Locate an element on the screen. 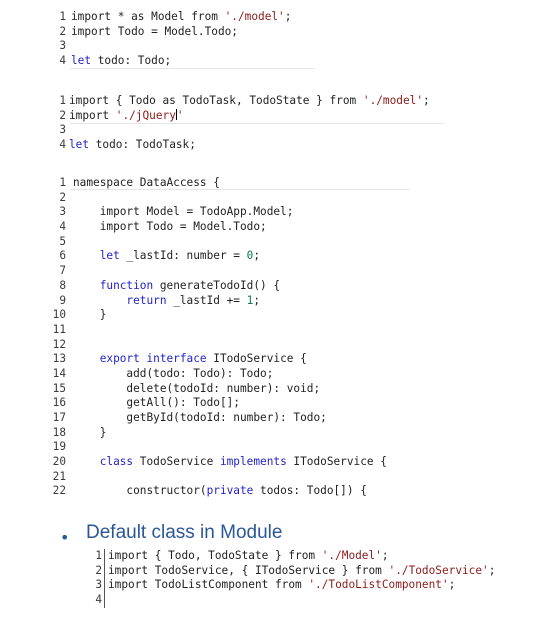 The image size is (556, 636). code-line: 1 namespace DataAccess { is located at coordinates (136, 183).